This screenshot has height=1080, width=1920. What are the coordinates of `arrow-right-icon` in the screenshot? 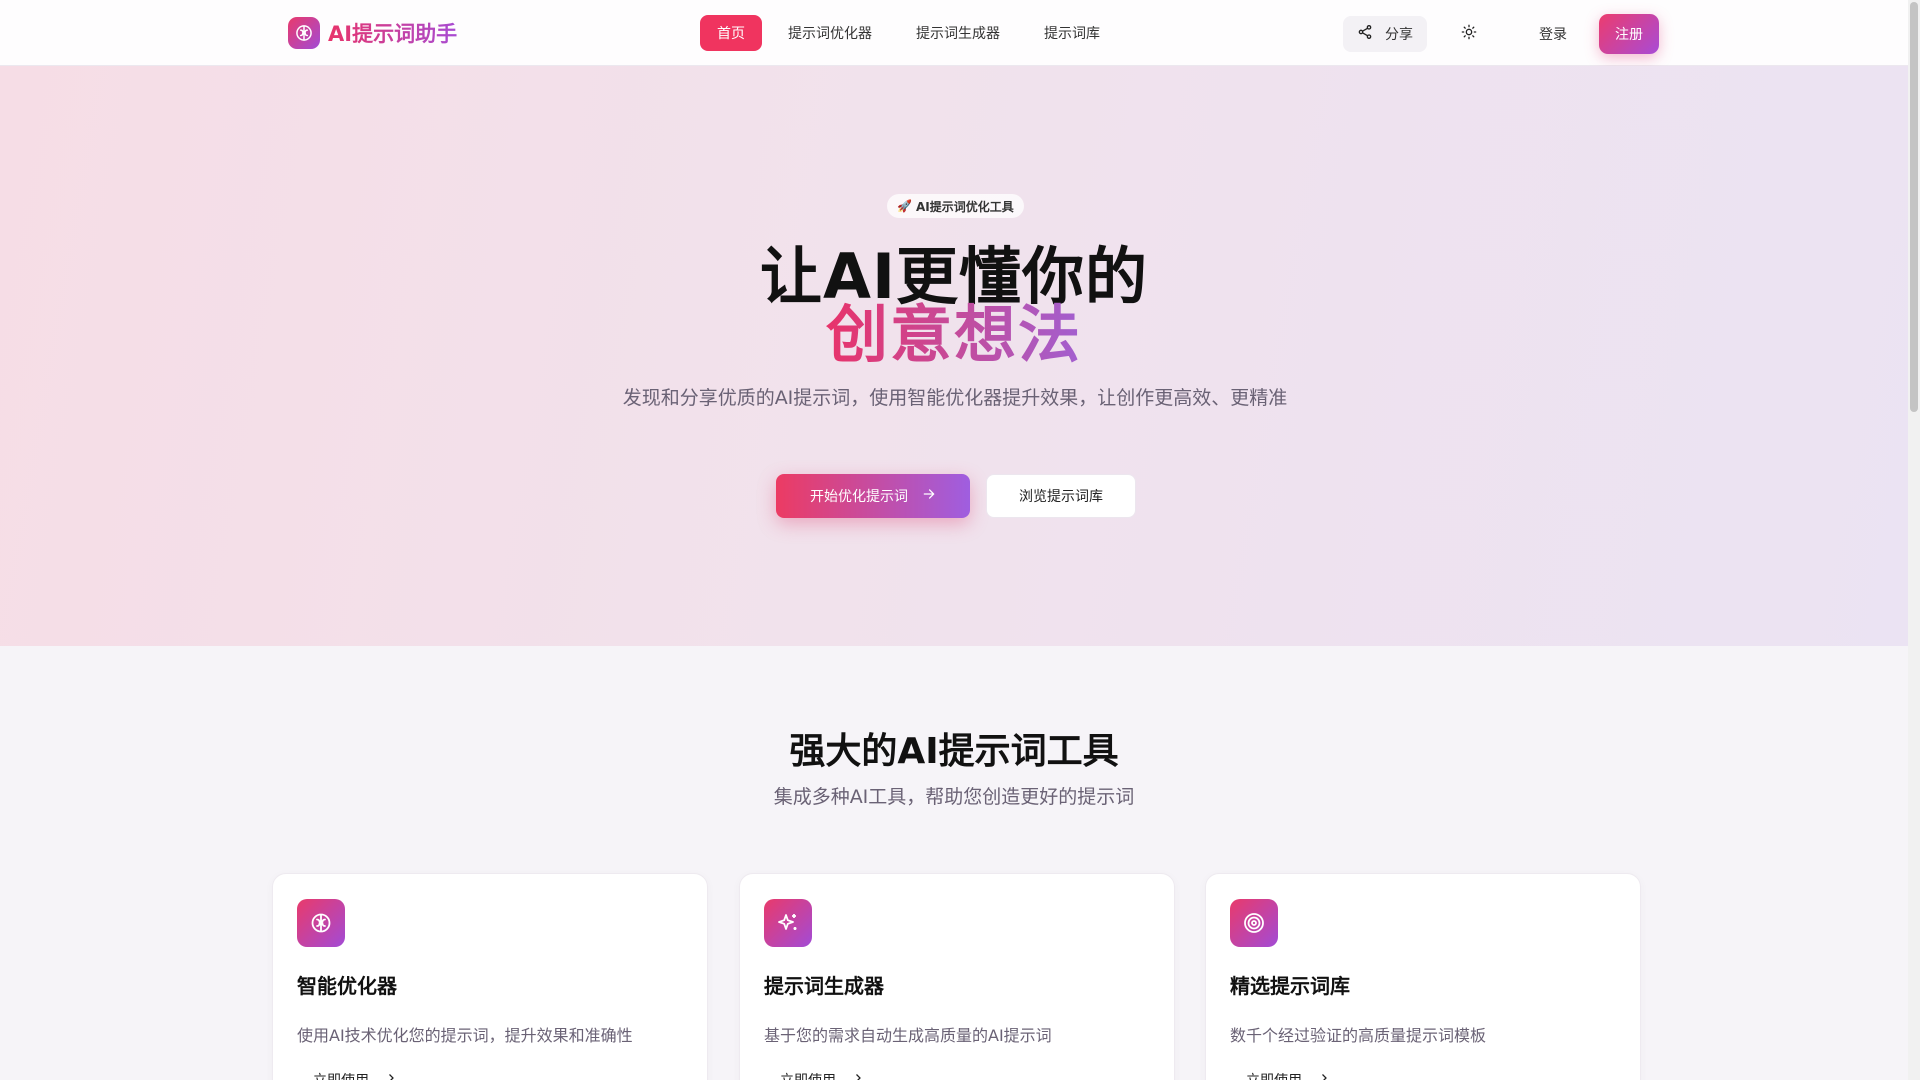 It's located at (929, 496).